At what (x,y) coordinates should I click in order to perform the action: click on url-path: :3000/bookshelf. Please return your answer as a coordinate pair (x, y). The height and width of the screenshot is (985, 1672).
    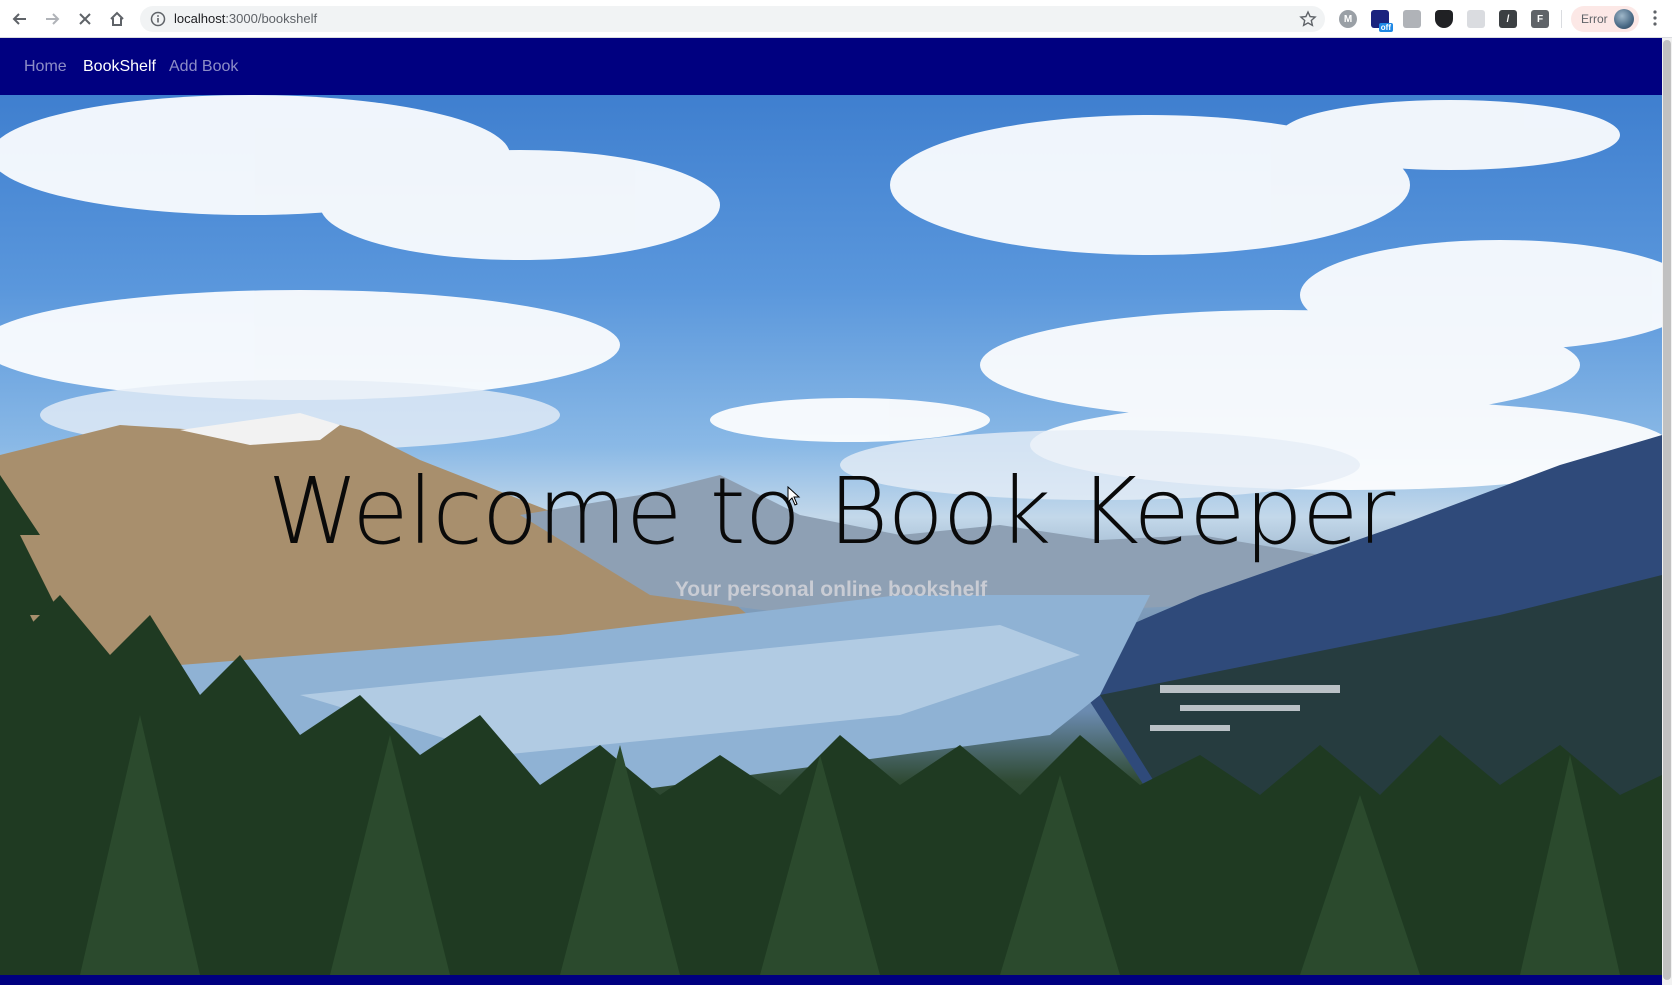
    Looking at the image, I should click on (271, 18).